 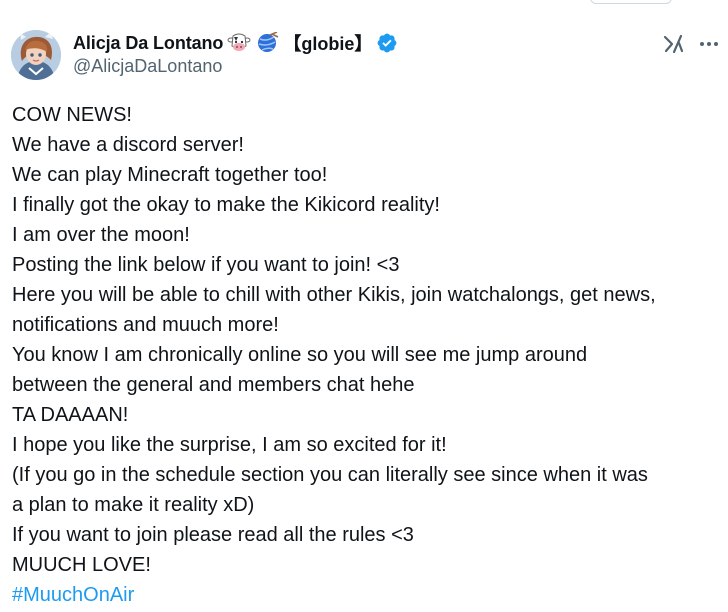 I want to click on avatar, so click(x=36, y=55).